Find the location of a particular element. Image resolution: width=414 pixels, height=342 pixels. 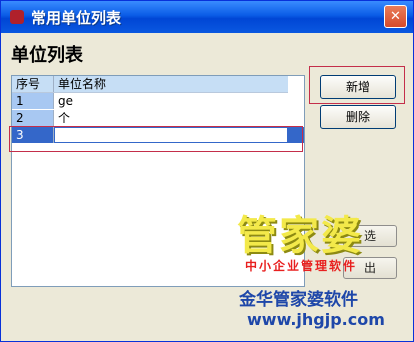

watermark-url: www.jhgjp.com is located at coordinates (316, 319).